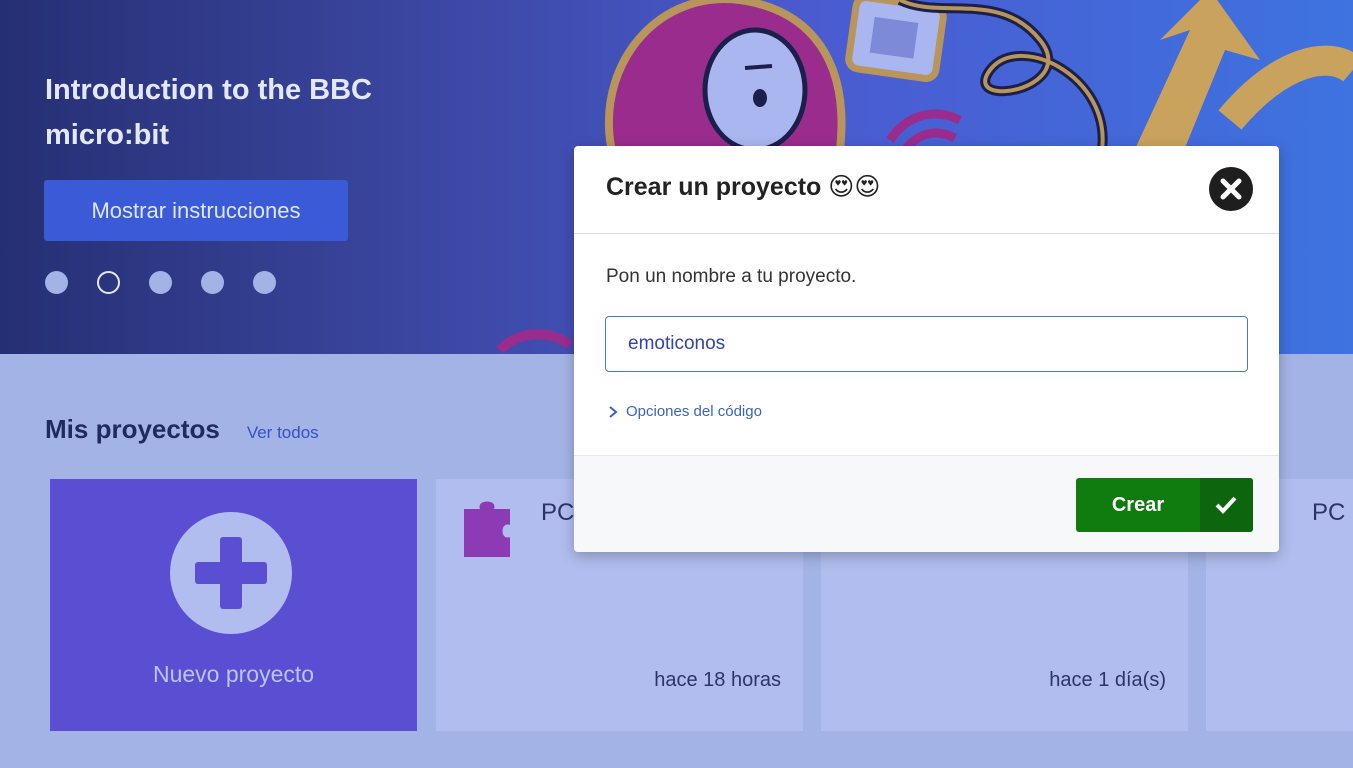 This screenshot has width=1353, height=768. I want to click on projects-header: Mis proyectos Ver todos, so click(182, 429).